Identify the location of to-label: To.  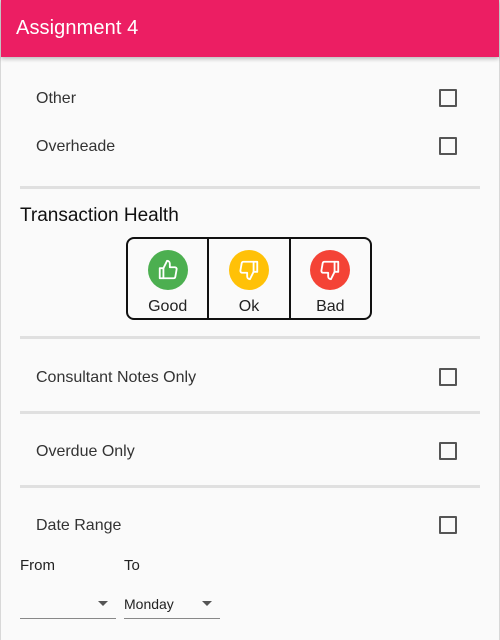
(132, 565).